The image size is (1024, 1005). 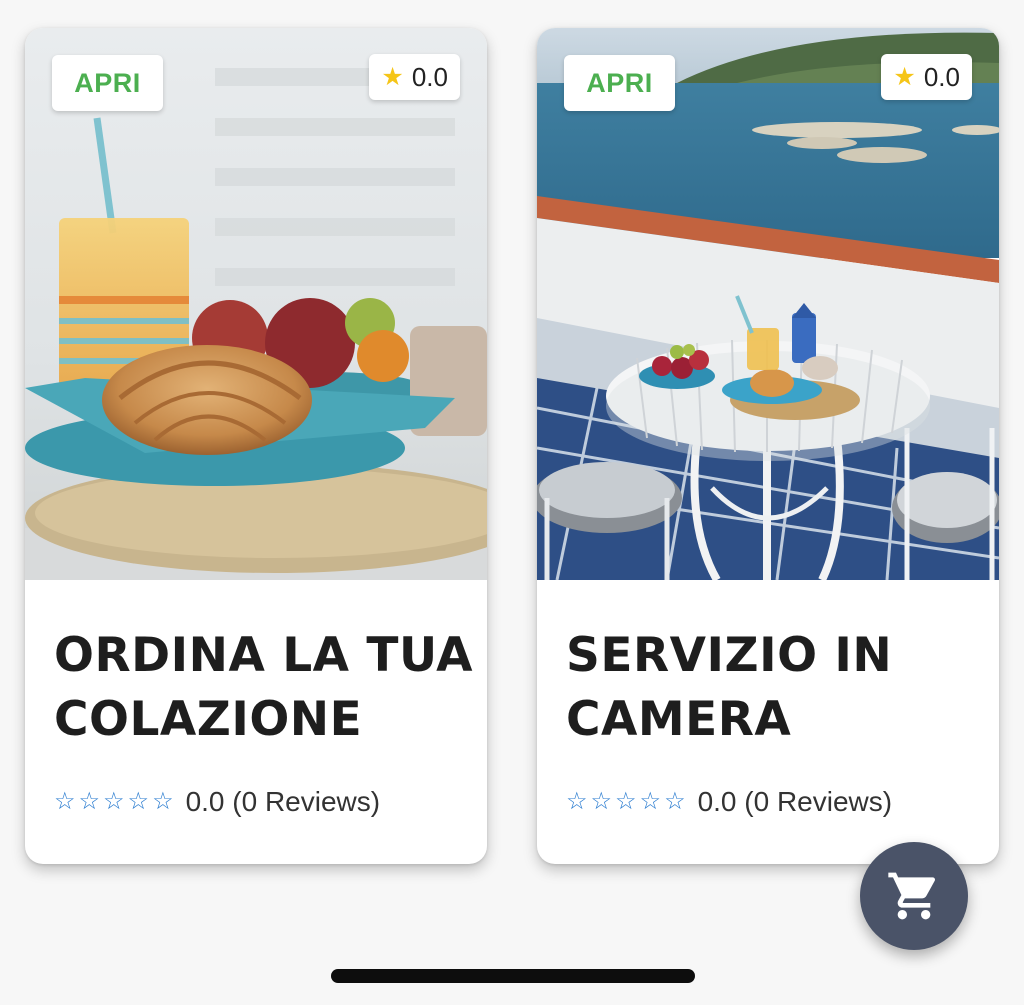 What do you see at coordinates (729, 687) in the screenshot?
I see `card-title: SERVIZIO IN CAMERA` at bounding box center [729, 687].